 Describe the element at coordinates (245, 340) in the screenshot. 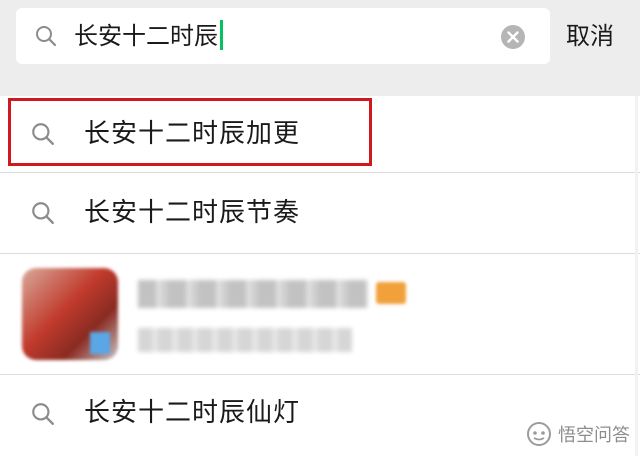

I see `blurred-account-subtitle` at that location.